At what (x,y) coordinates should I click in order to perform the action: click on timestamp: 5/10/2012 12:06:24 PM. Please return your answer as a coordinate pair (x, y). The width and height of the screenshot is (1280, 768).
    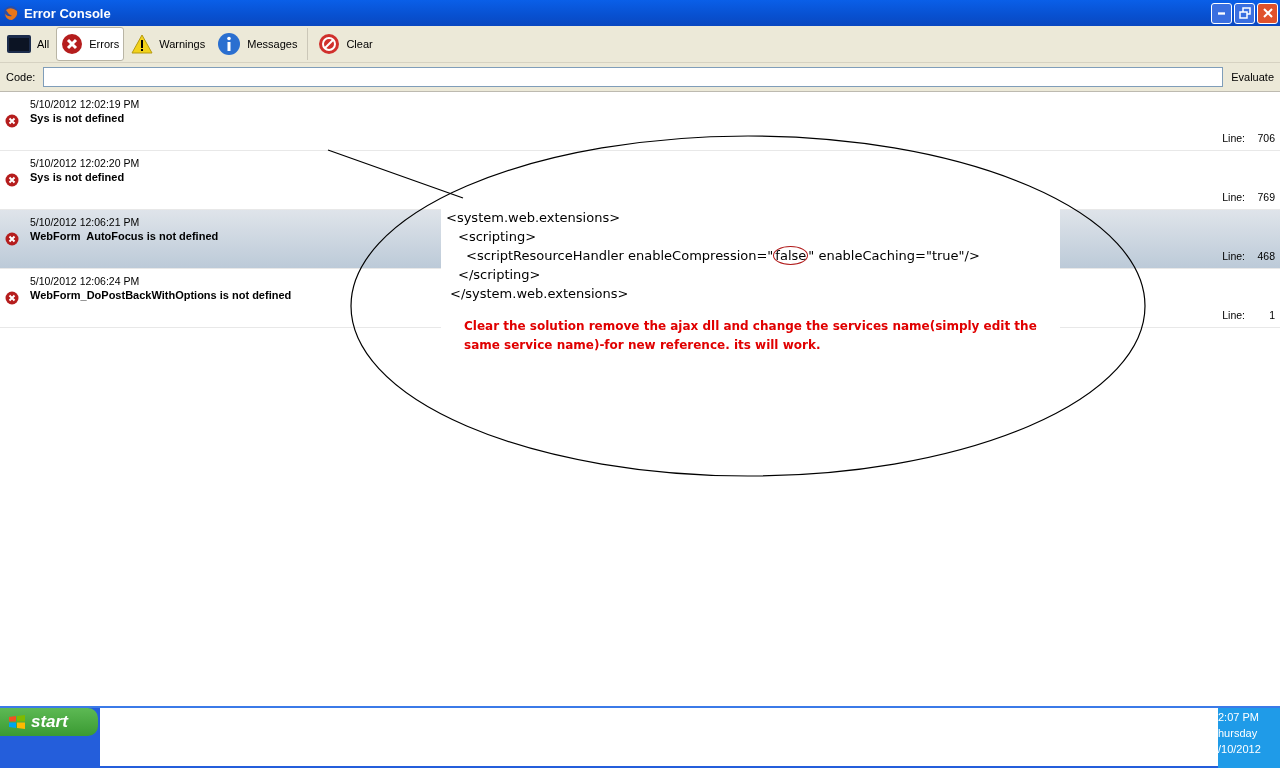
    Looking at the image, I should click on (85, 281).